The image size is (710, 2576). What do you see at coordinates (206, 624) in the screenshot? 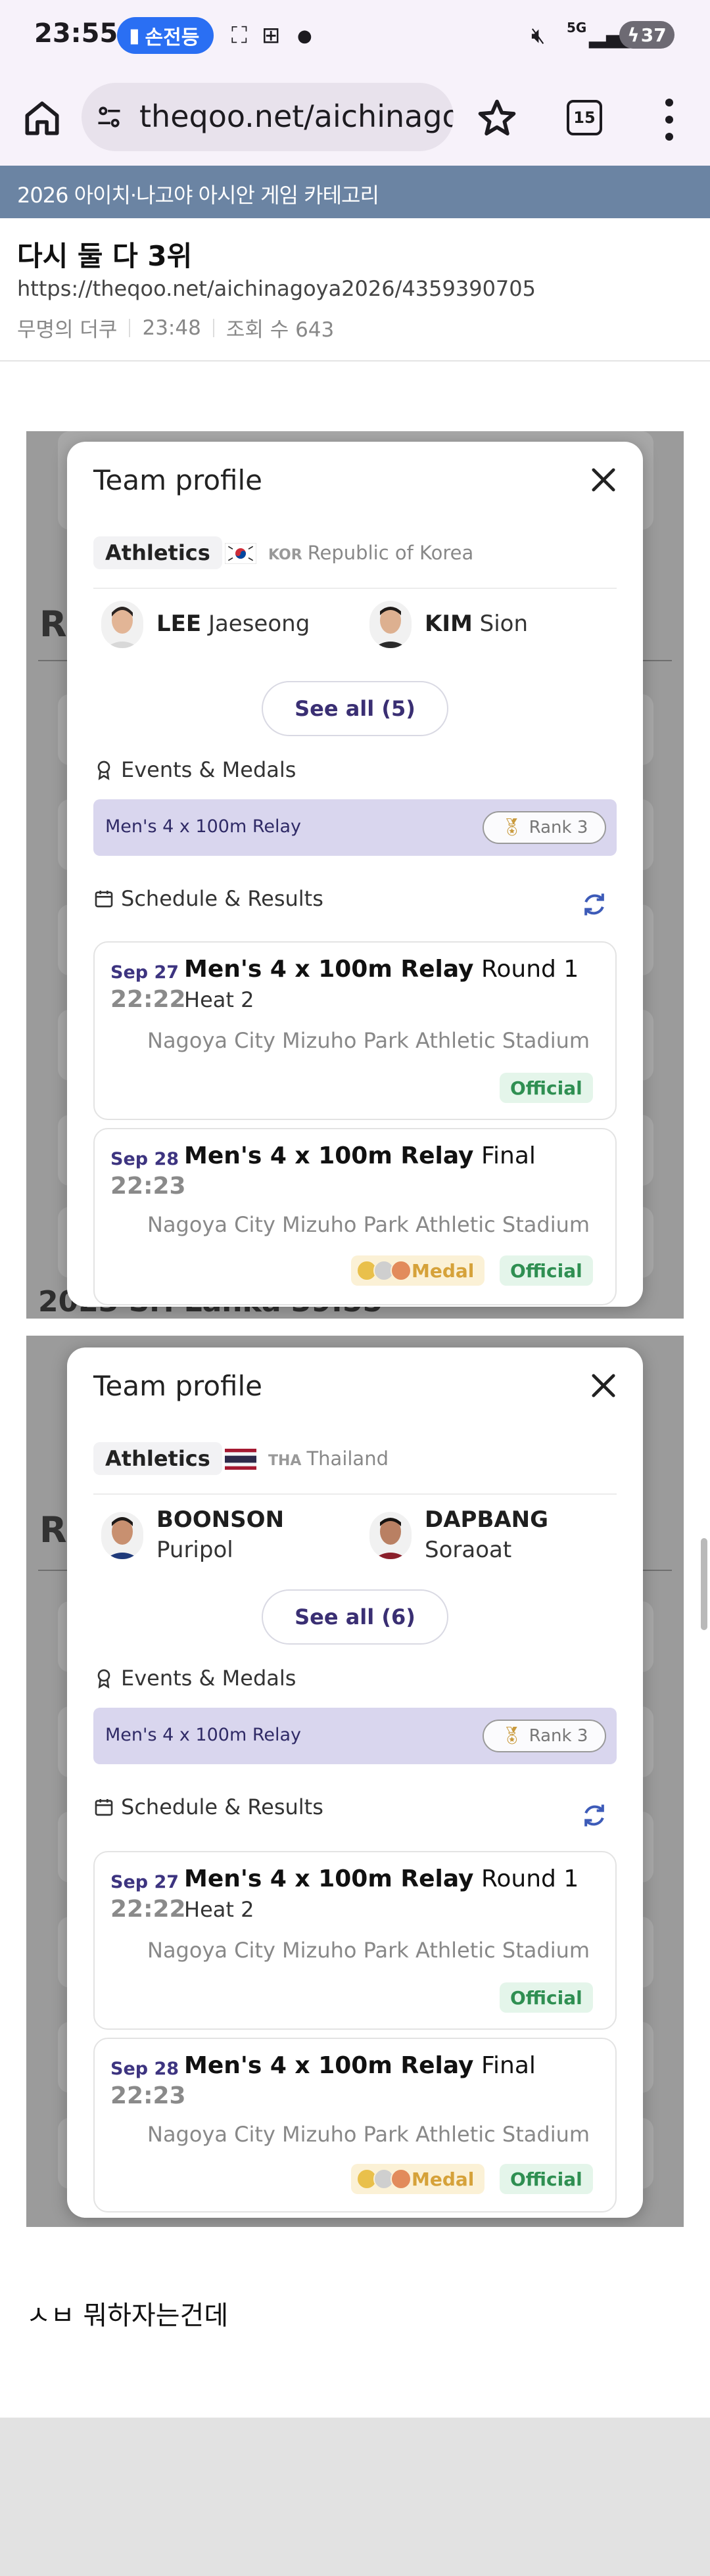
I see `athlete-card: LEE Jaeseong` at bounding box center [206, 624].